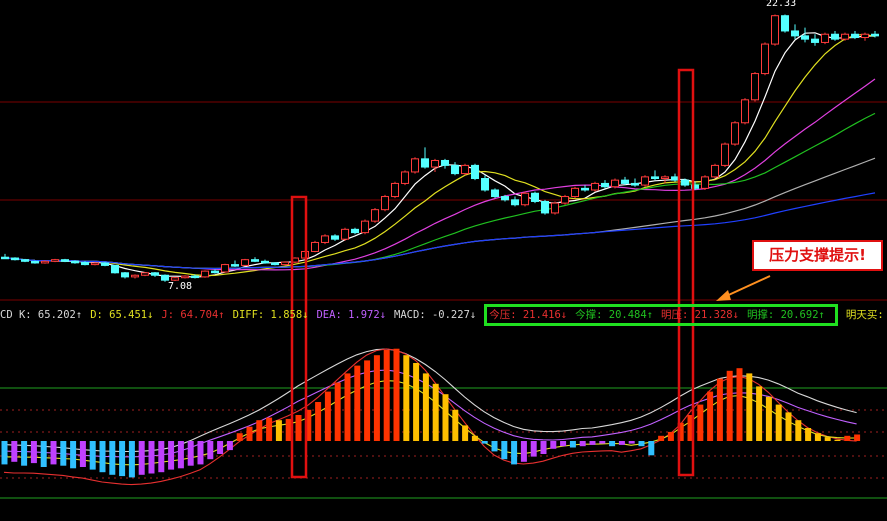 The image size is (887, 521). Describe the element at coordinates (440, 231) in the screenshot. I see `ma120-line` at that location.